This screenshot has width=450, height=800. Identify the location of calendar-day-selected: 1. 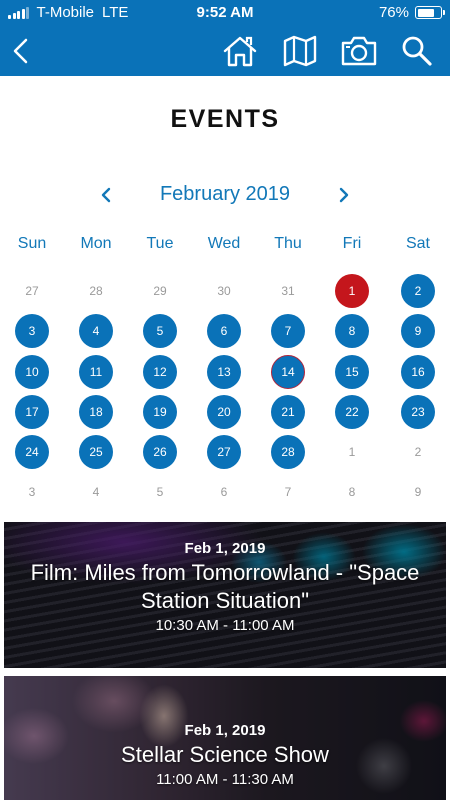
(352, 291).